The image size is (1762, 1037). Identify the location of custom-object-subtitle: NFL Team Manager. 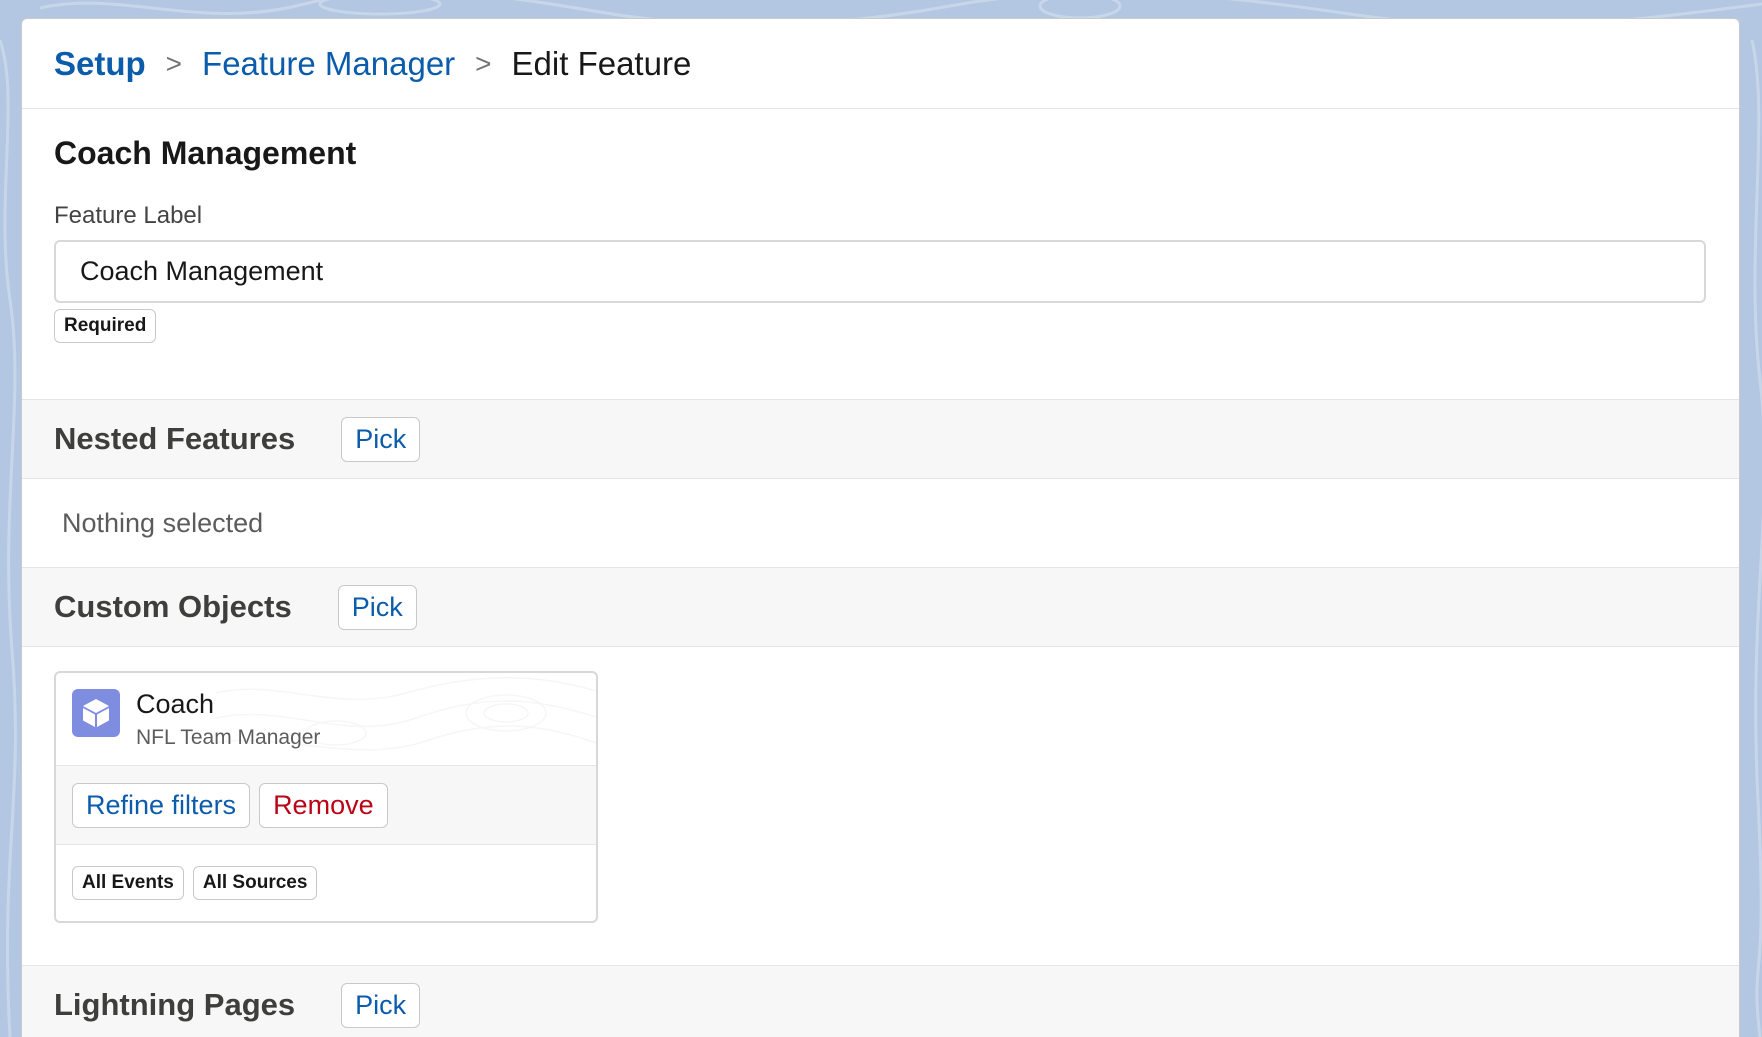
(228, 737).